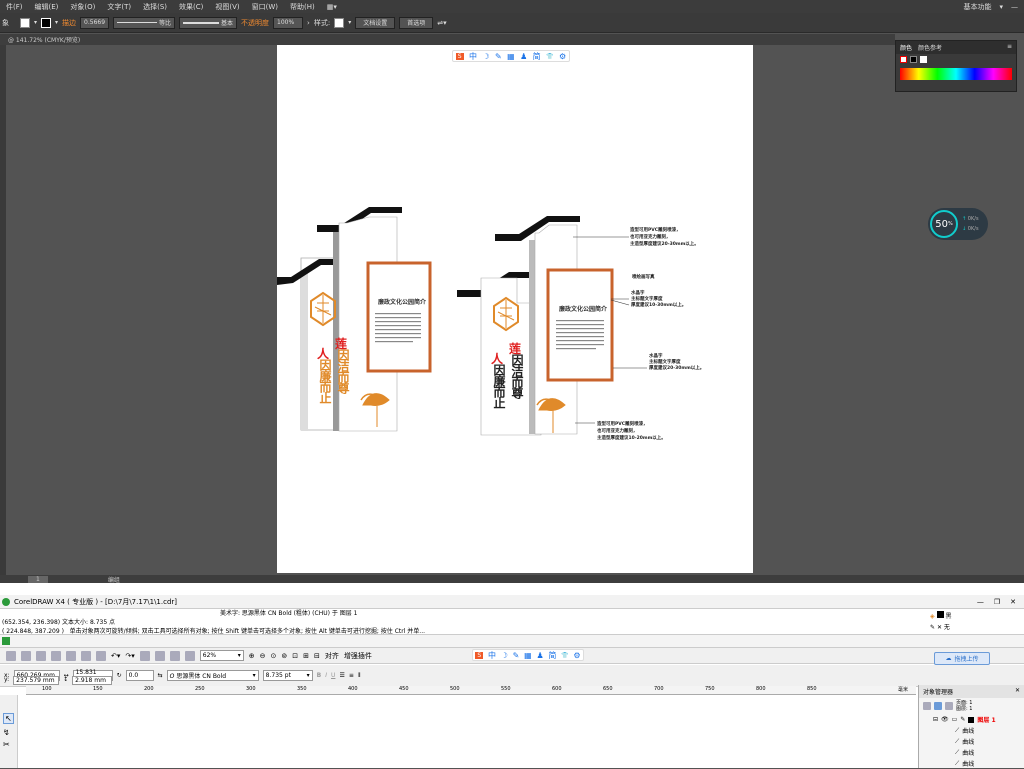  I want to click on document-tab: @ 141.72% (CMYK/预览), so click(447, 39).